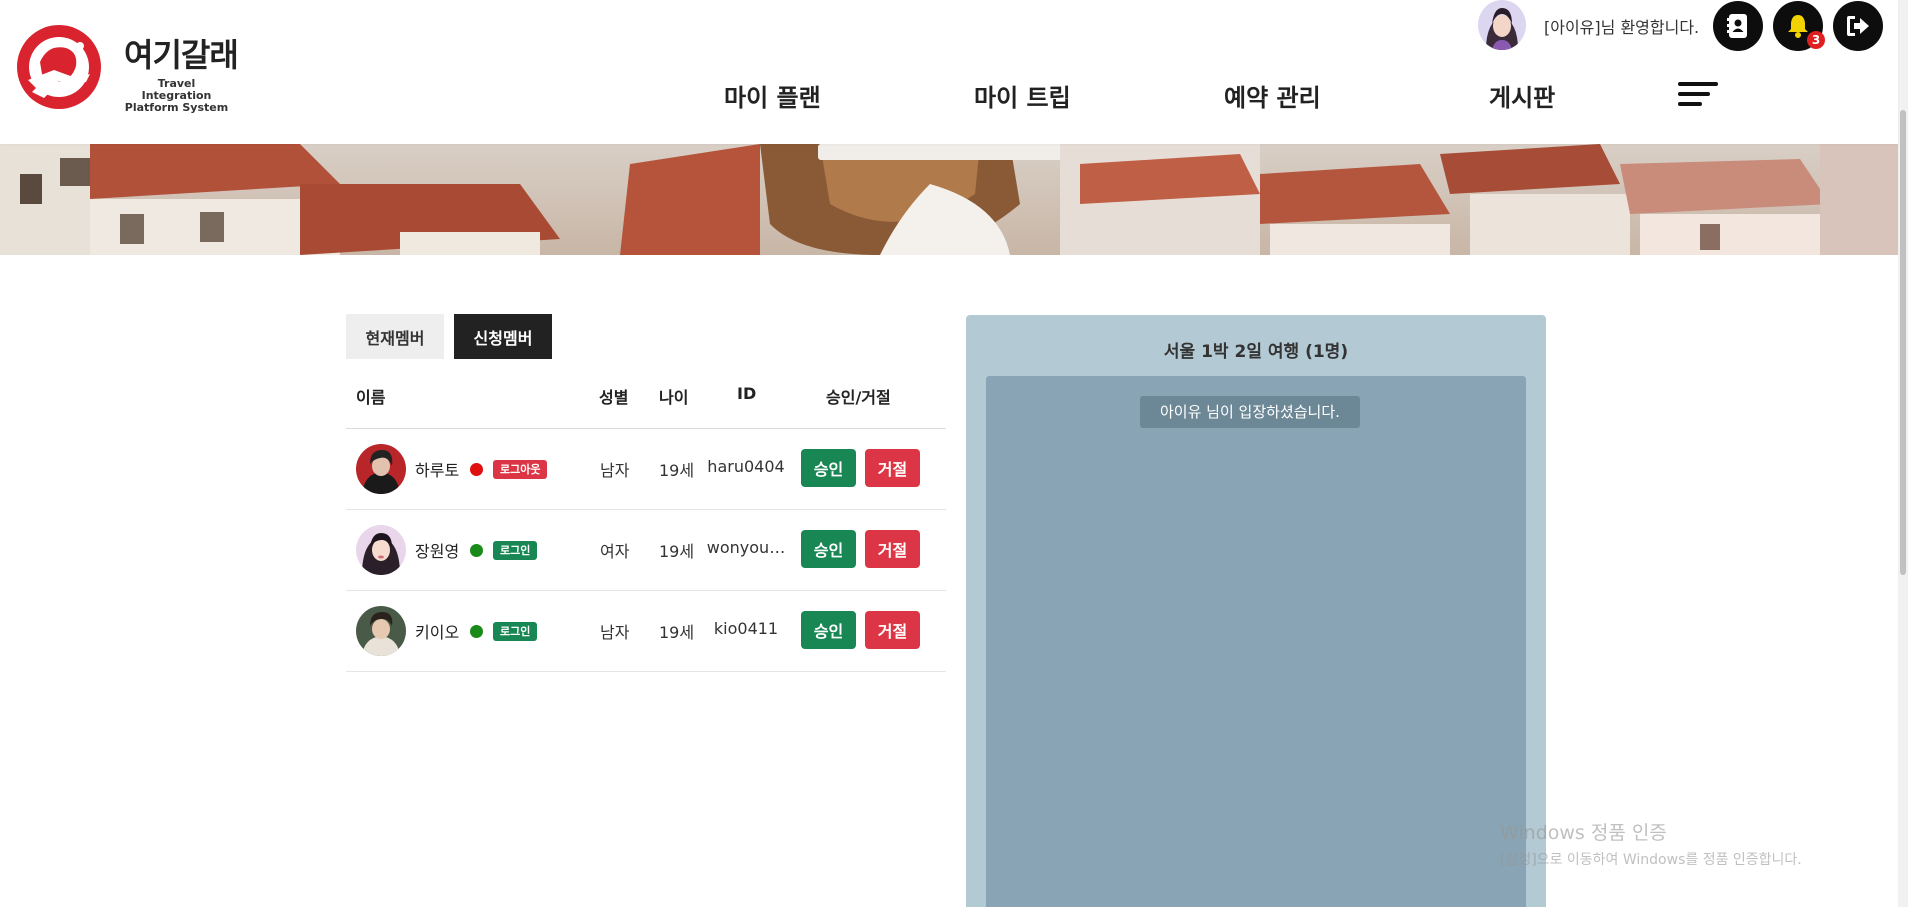 The width and height of the screenshot is (1908, 907). What do you see at coordinates (1698, 94) in the screenshot?
I see `hamburger-menu-icon` at bounding box center [1698, 94].